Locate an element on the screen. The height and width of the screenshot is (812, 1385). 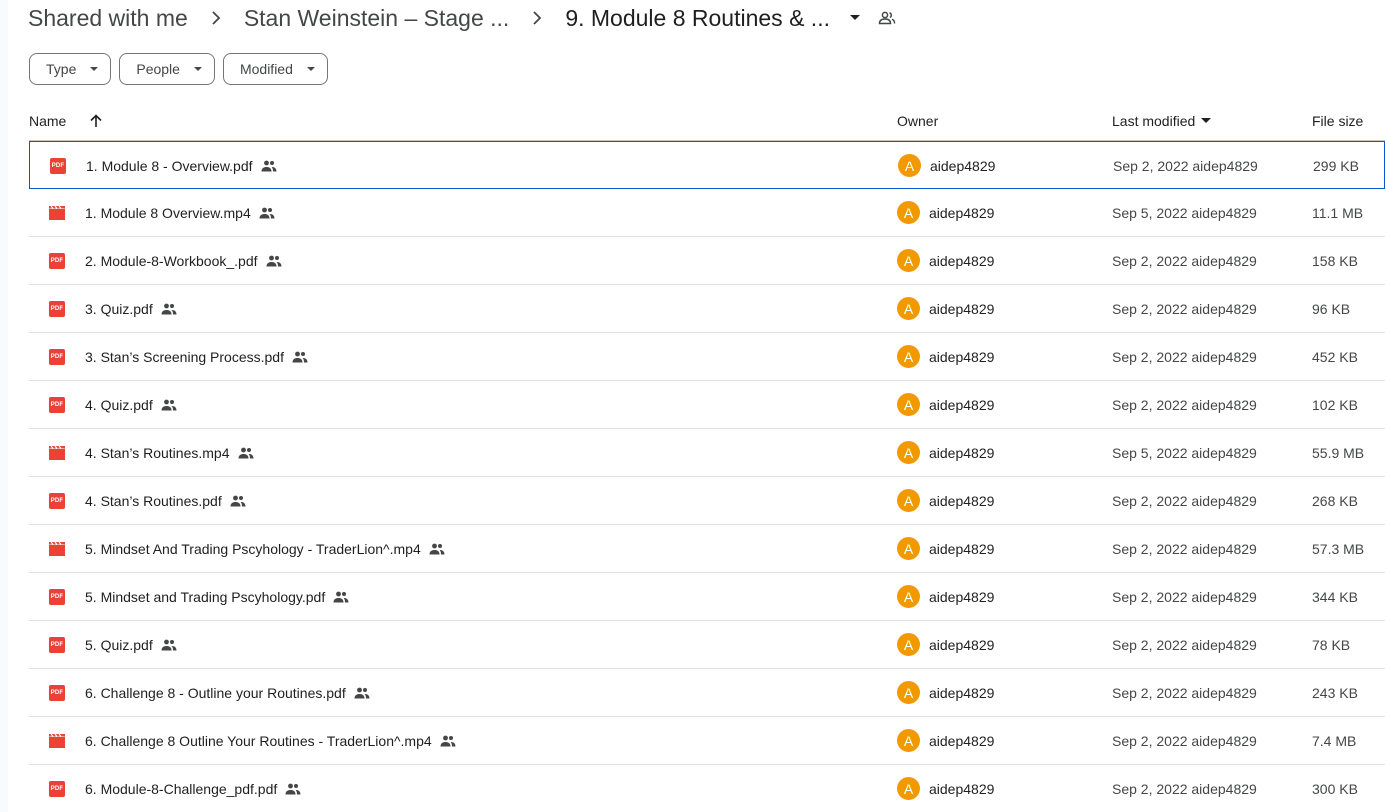
file-name-cell: 3. Quiz.pdf is located at coordinates (131, 308).